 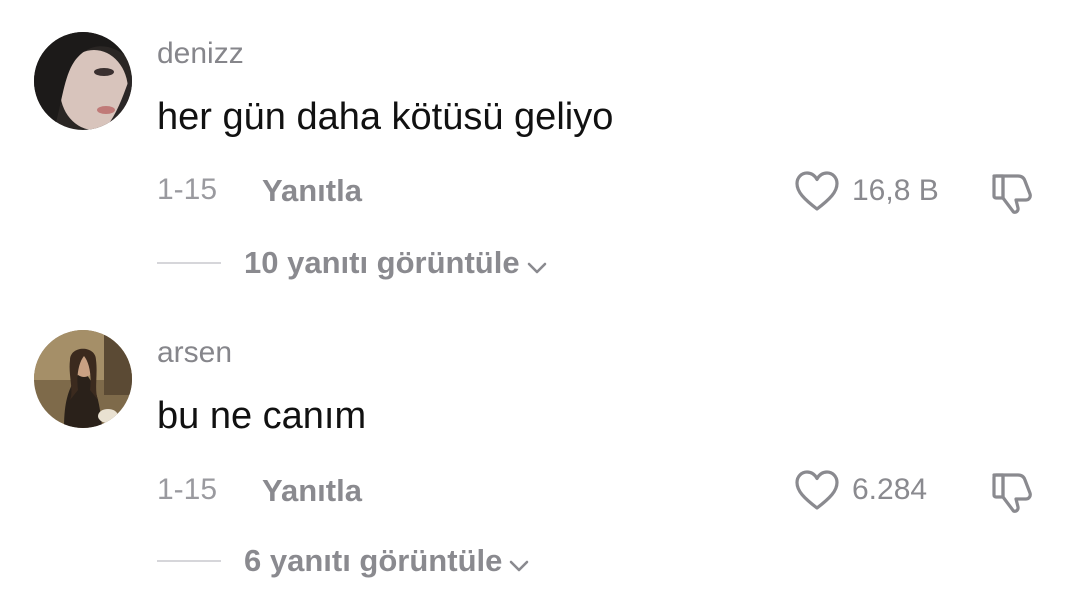 What do you see at coordinates (373, 560) in the screenshot?
I see `view-replies-label: 6 yanıtı görüntüle` at bounding box center [373, 560].